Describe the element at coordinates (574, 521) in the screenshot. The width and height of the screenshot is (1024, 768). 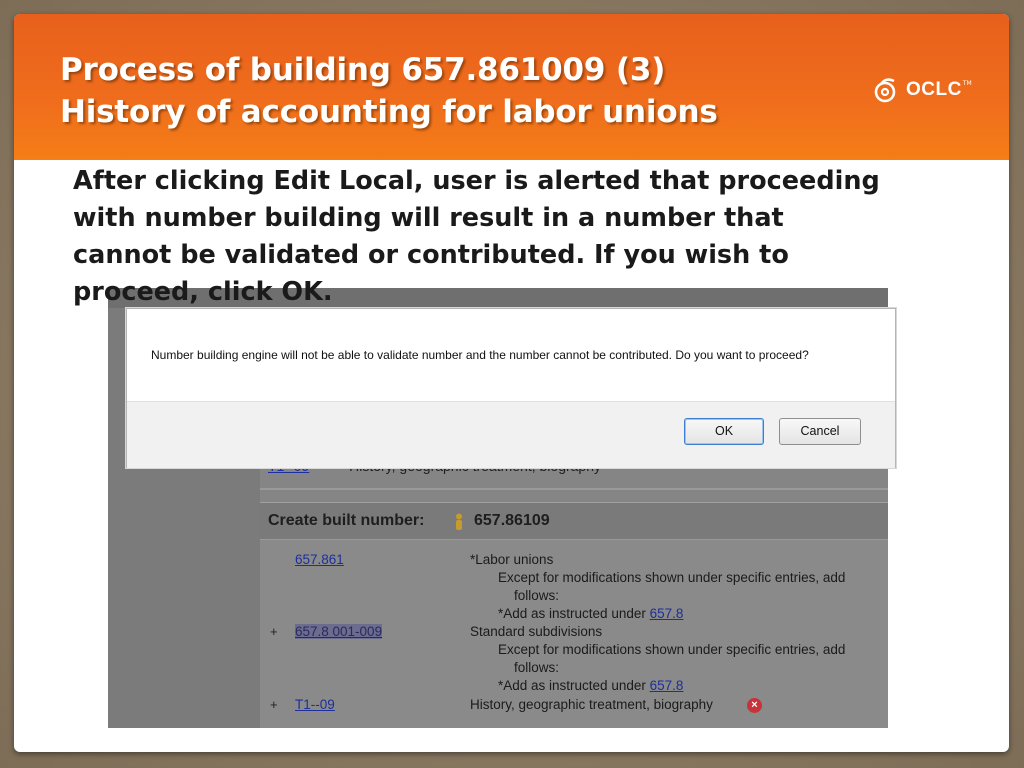
I see `panel-header: Create built number: 657.86109` at that location.